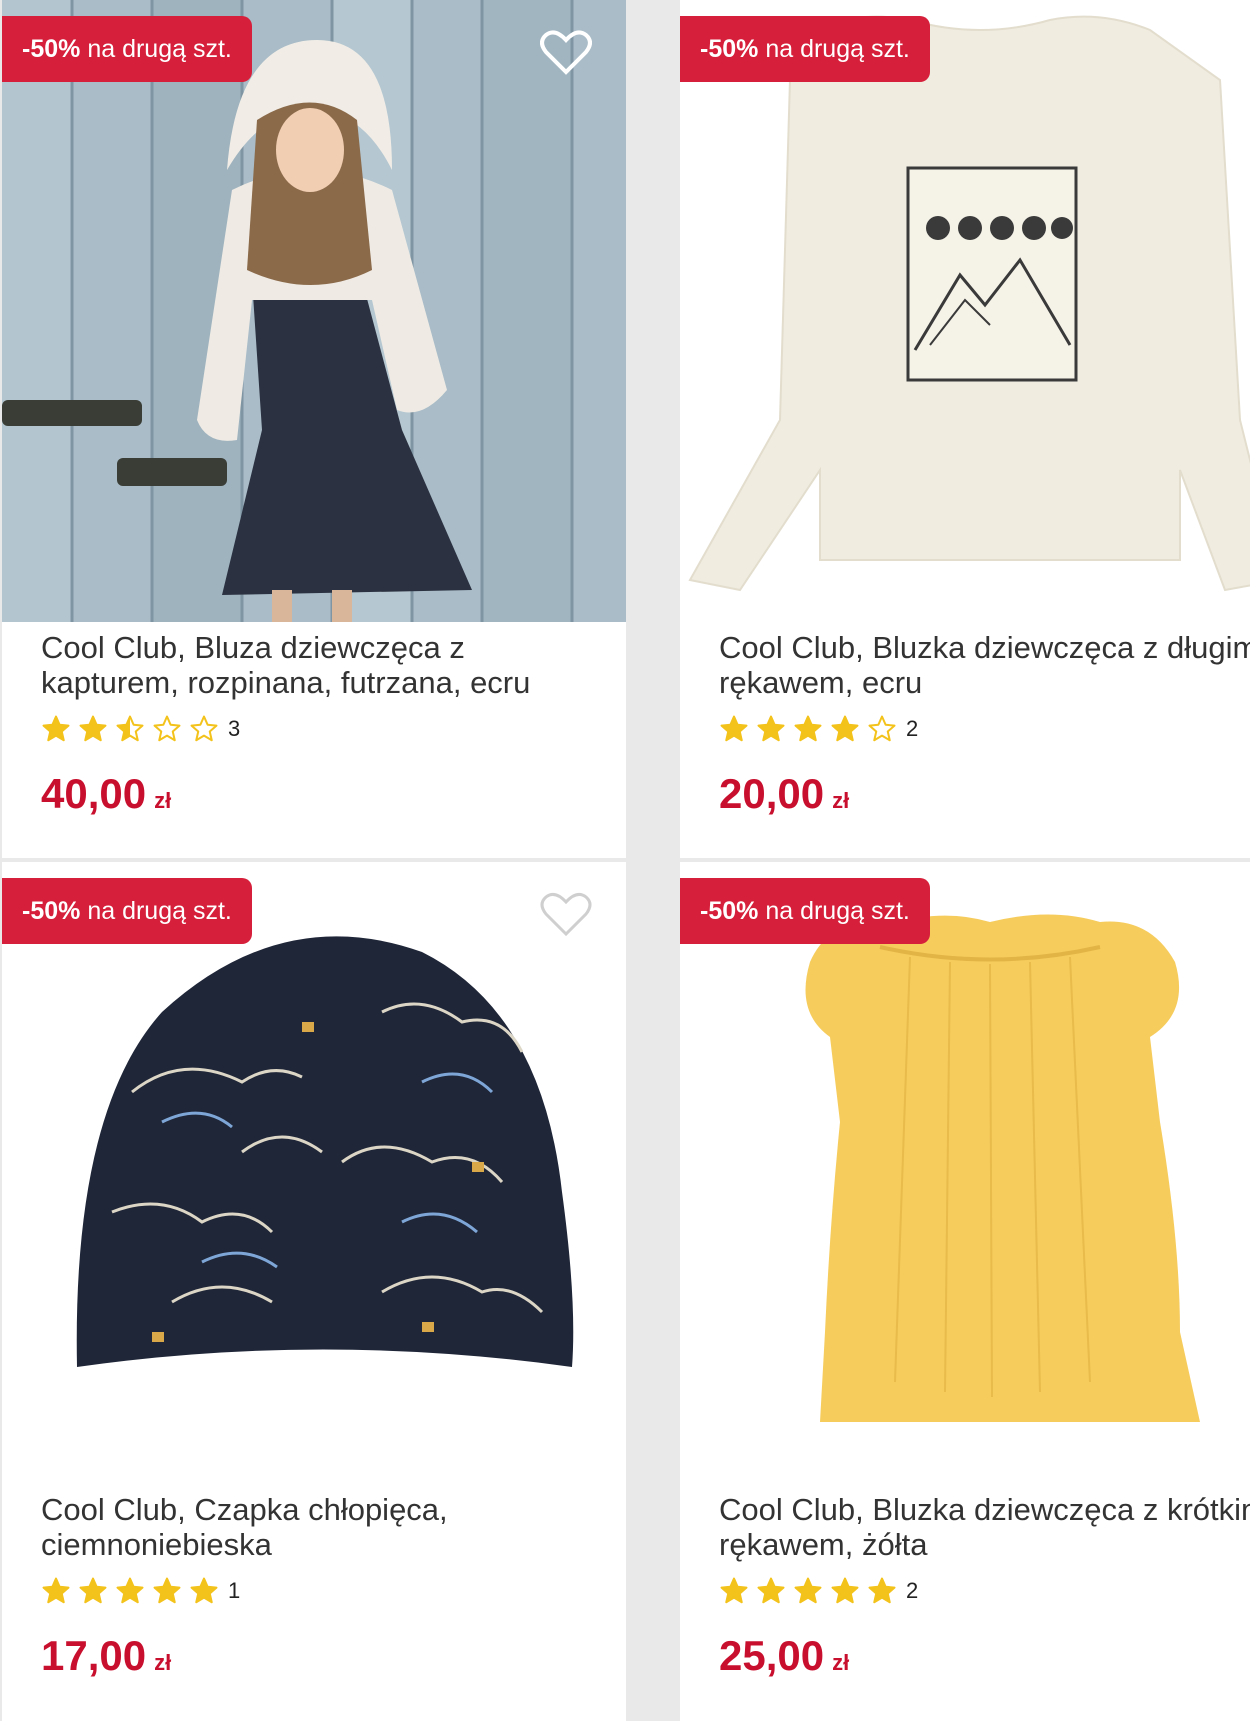 Image resolution: width=1250 pixels, height=1721 pixels. Describe the element at coordinates (234, 728) in the screenshot. I see `review-count: 3` at that location.